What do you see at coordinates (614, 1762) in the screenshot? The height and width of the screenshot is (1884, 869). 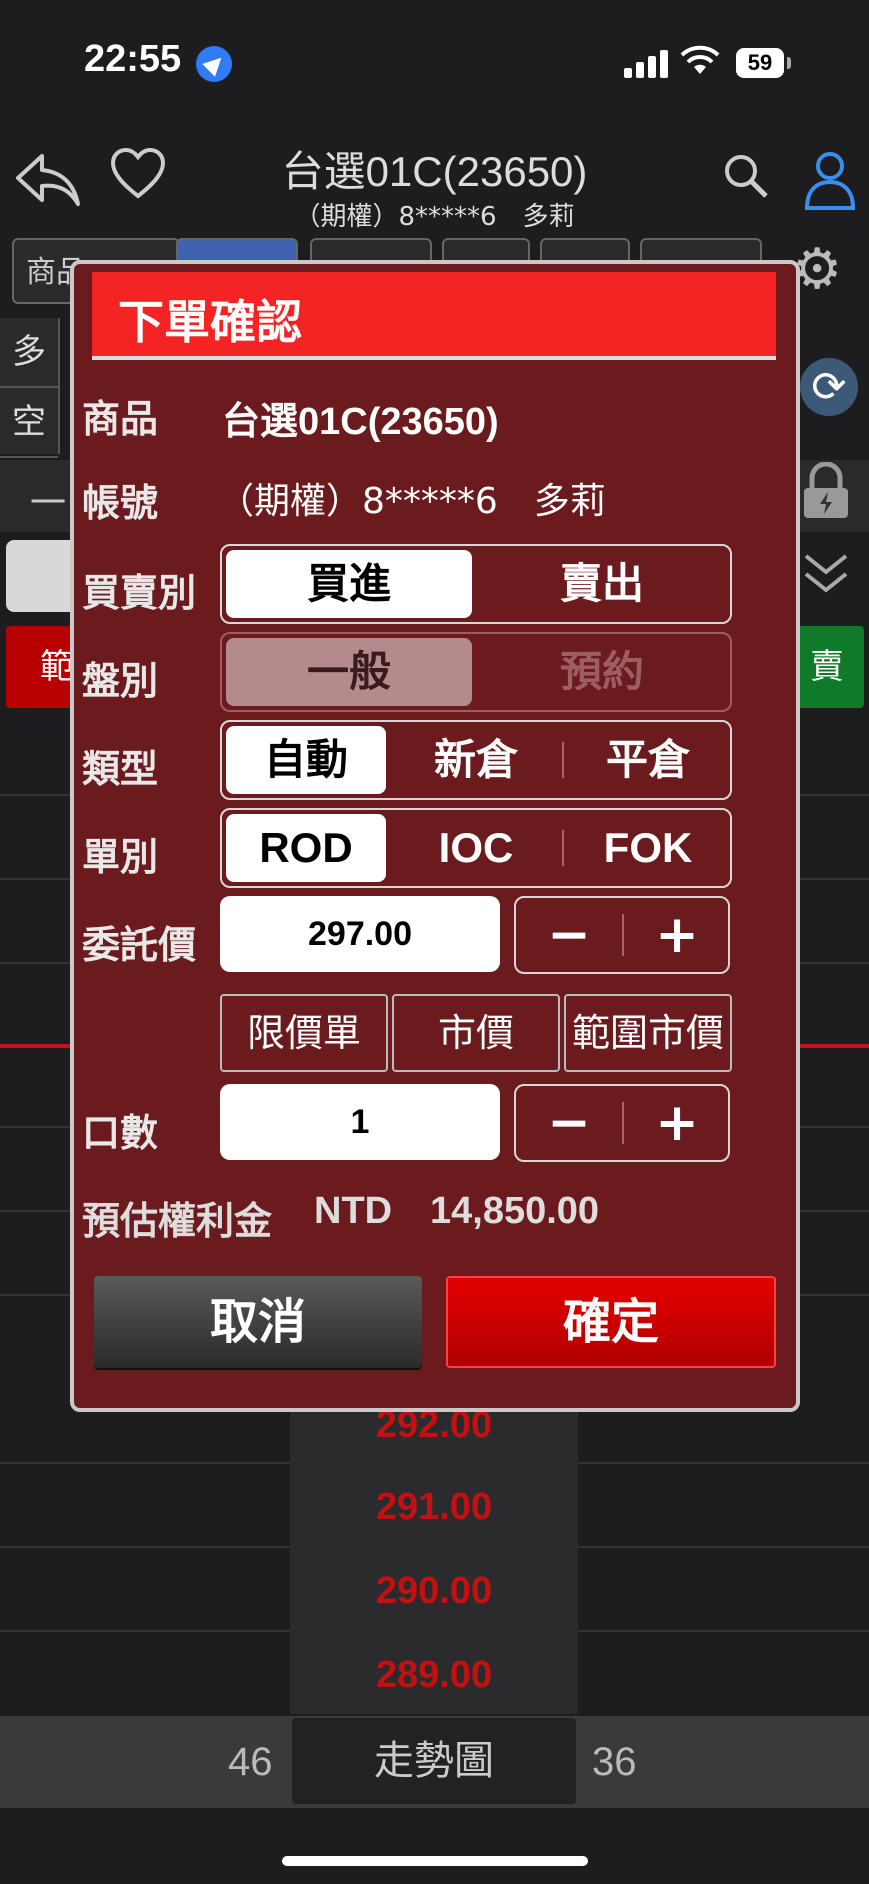 I see `ask-total: 36` at bounding box center [614, 1762].